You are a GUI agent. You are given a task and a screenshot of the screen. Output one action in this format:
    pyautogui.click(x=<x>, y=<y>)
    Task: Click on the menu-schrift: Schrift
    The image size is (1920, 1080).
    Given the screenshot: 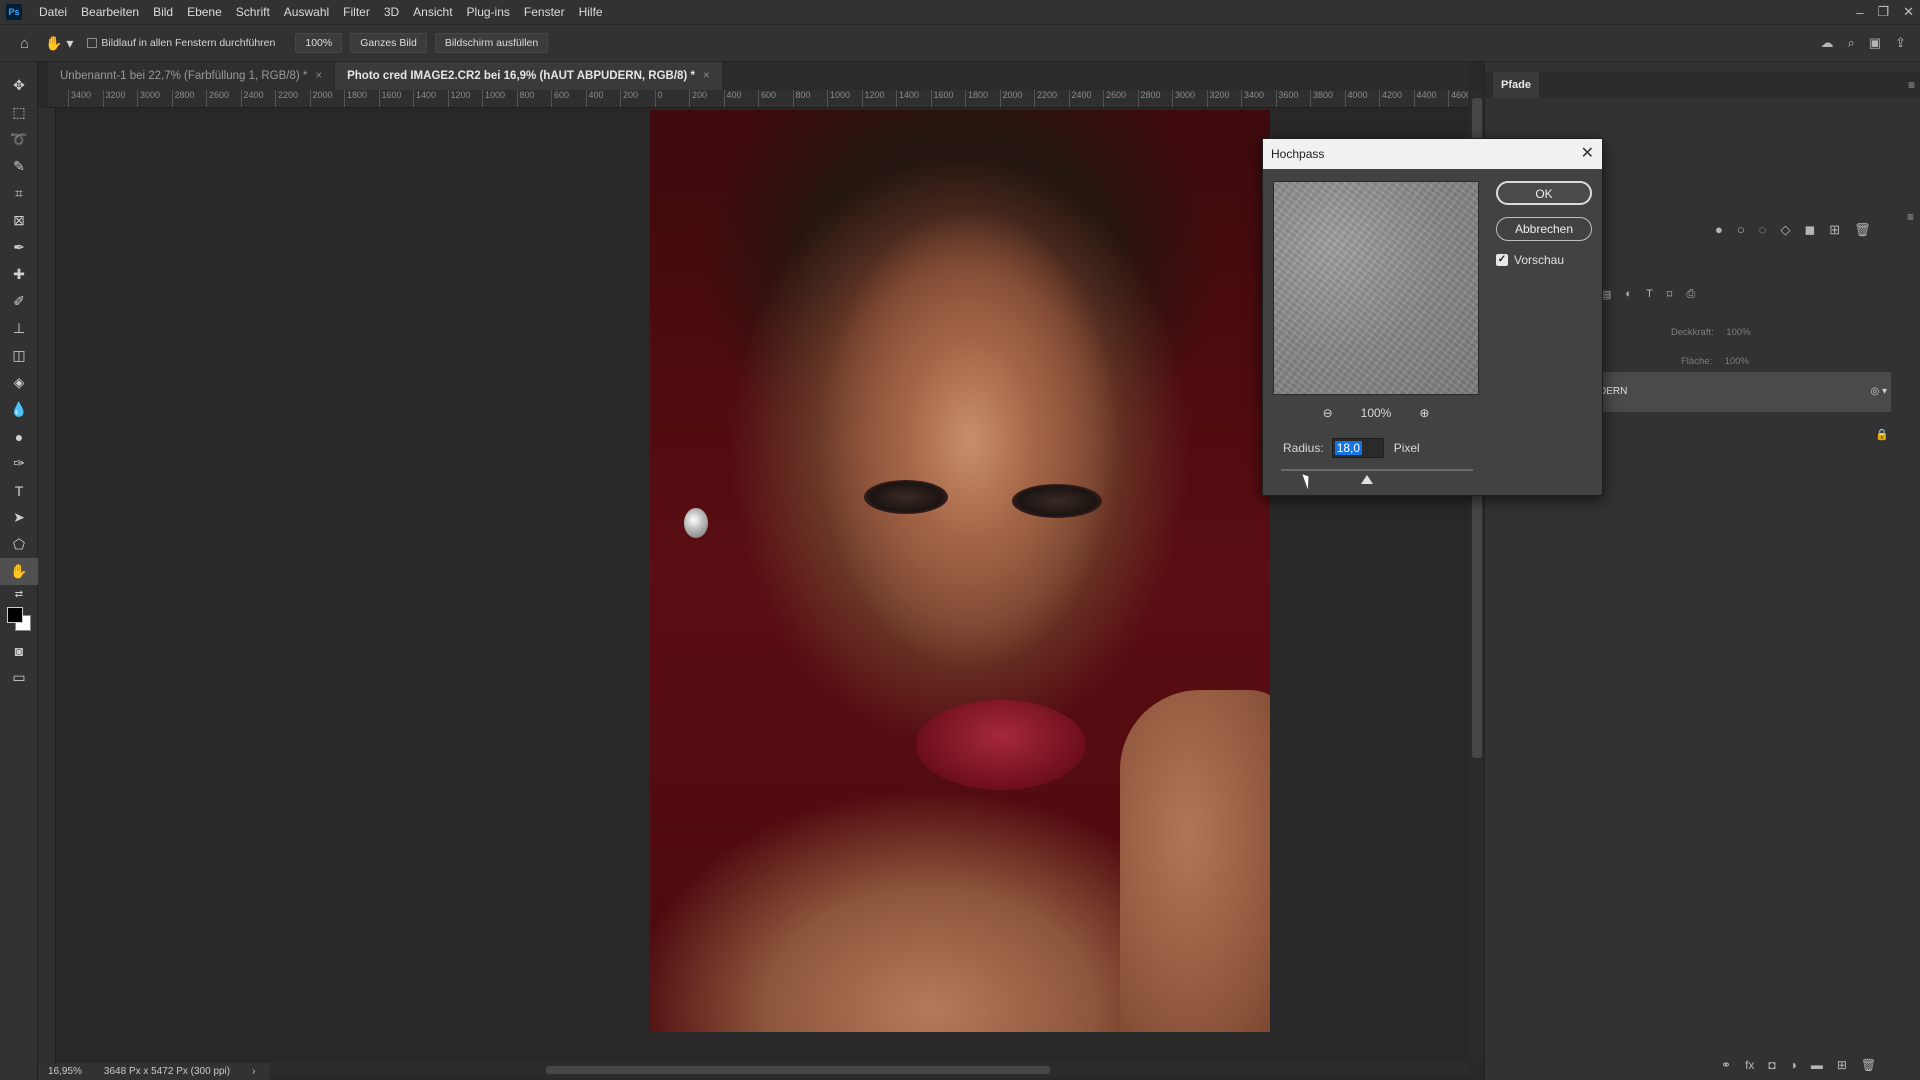 What is the action you would take?
    pyautogui.click(x=253, y=12)
    